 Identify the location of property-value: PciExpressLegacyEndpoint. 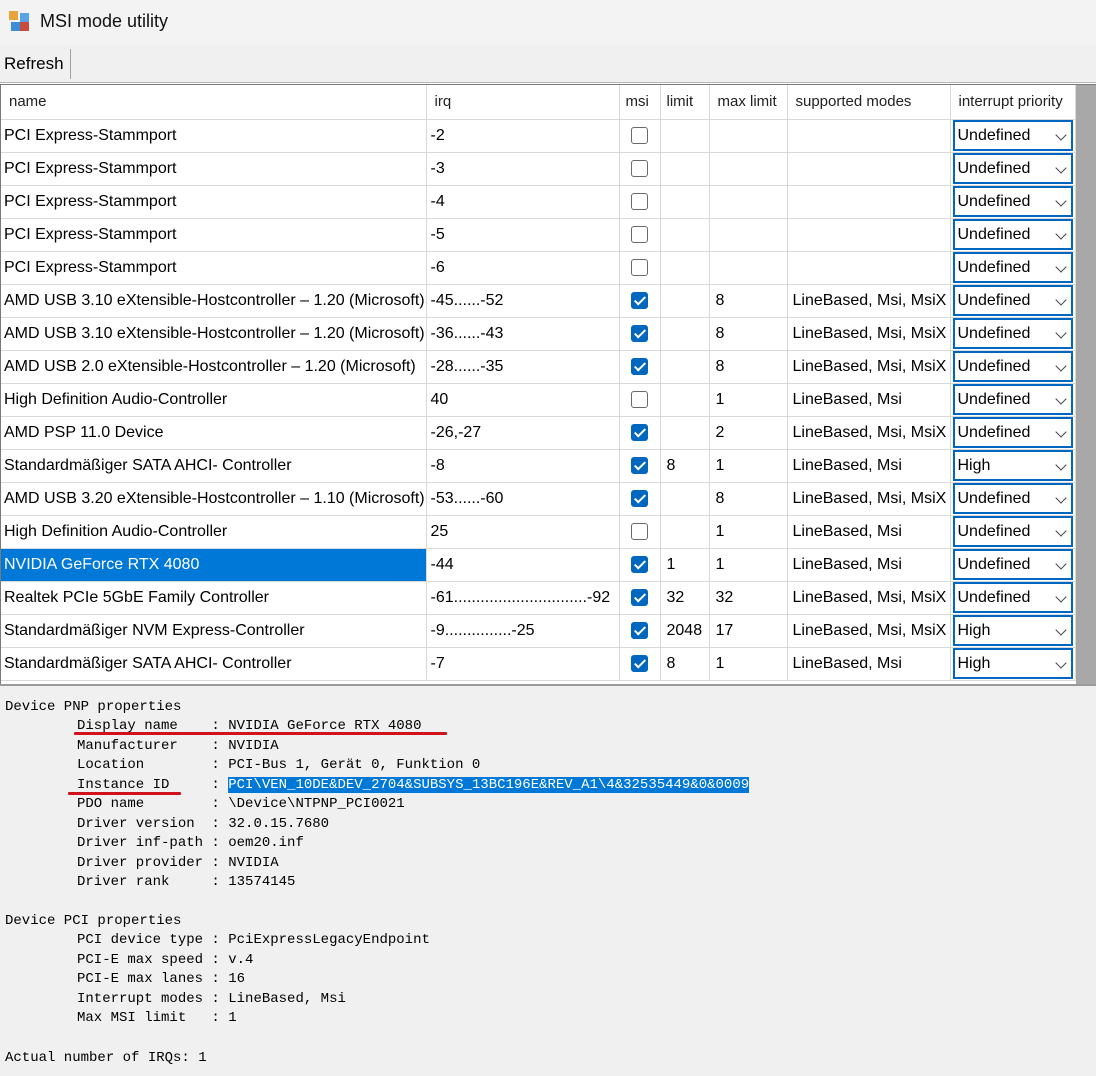
(329, 940).